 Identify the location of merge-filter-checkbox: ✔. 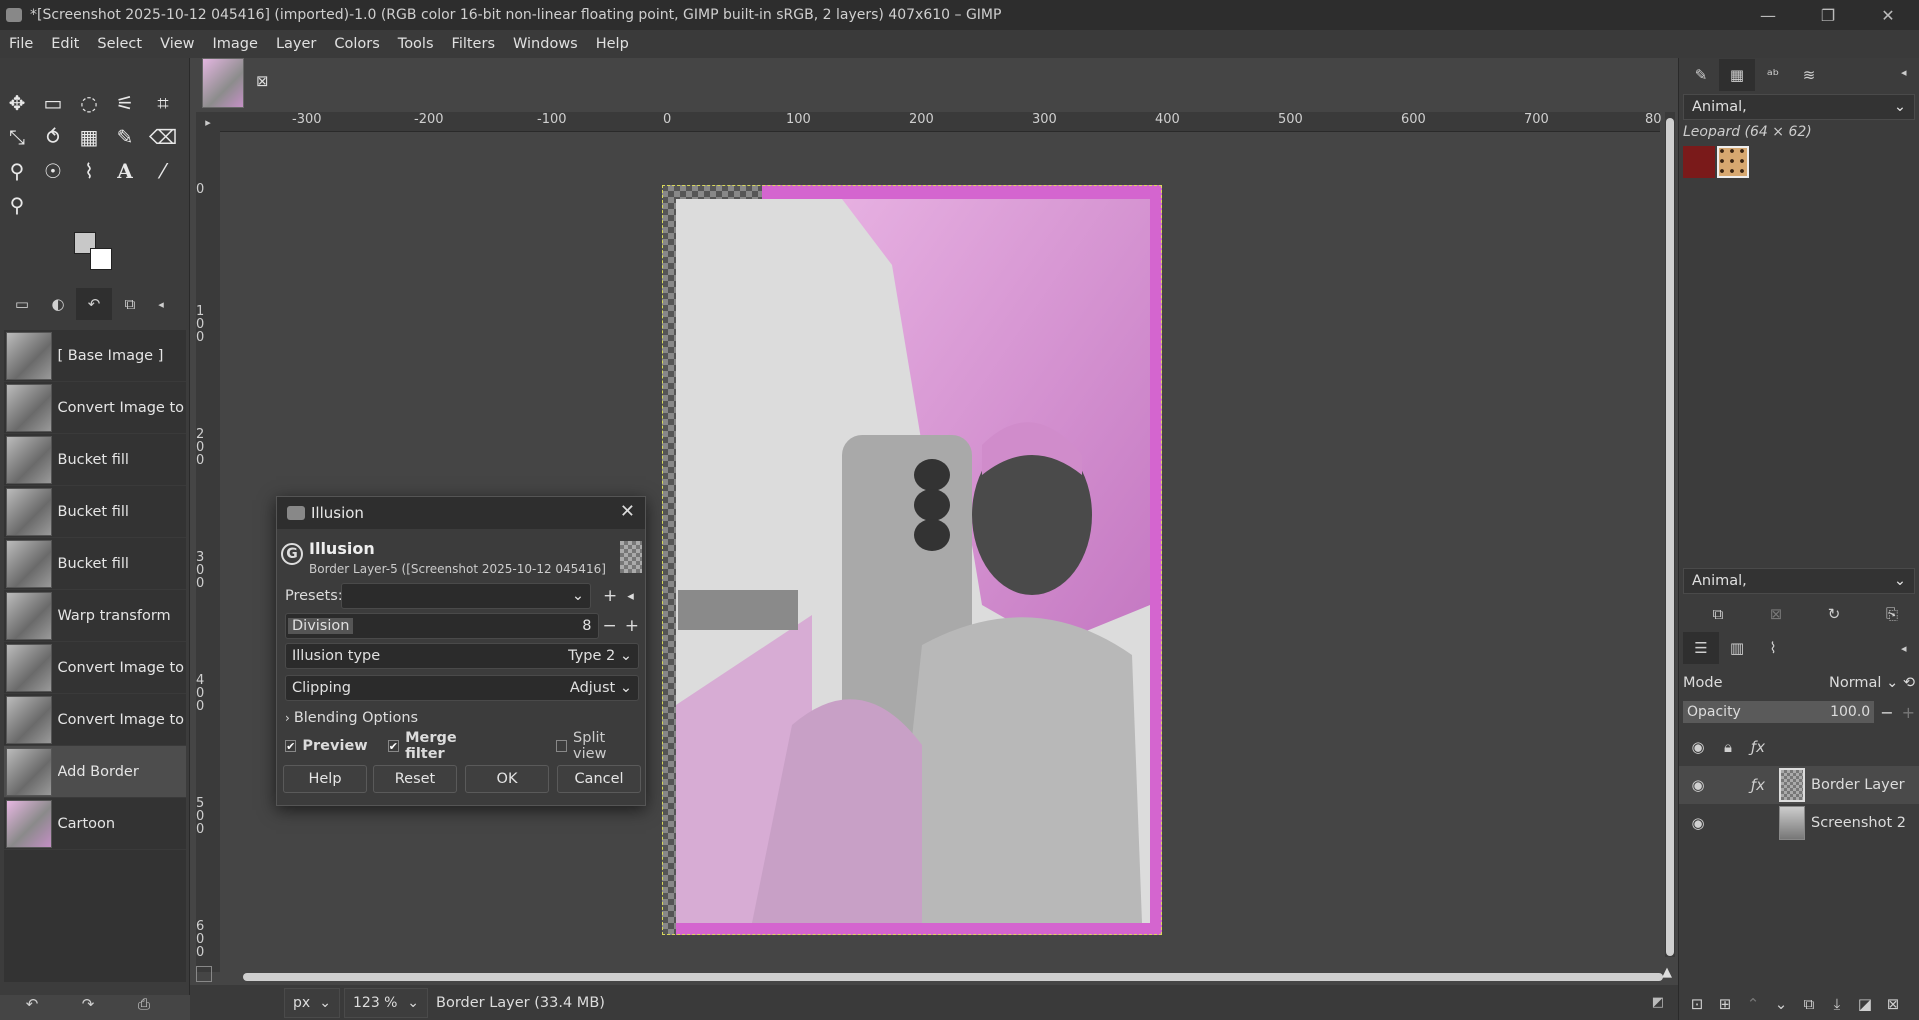
(393, 746).